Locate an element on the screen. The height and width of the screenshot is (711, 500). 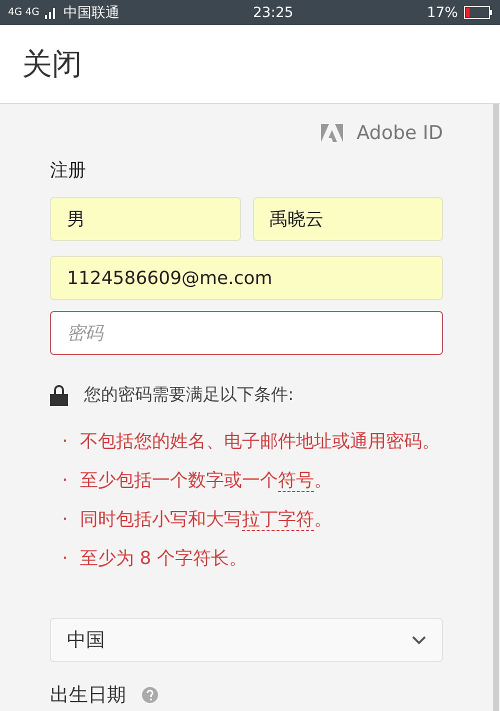
form-title: 注册 is located at coordinates (68, 170).